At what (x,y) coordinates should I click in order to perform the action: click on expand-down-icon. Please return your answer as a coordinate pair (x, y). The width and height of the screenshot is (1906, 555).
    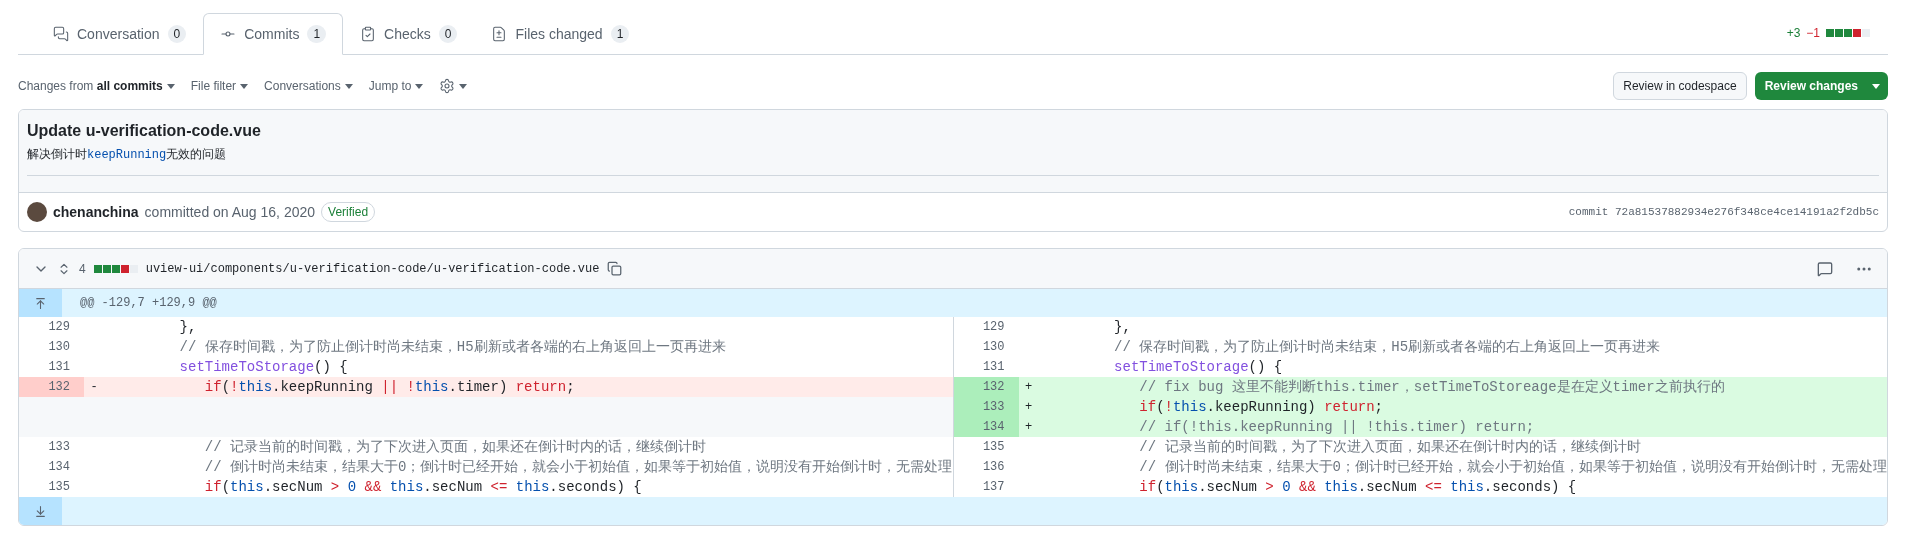
    Looking at the image, I should click on (40, 511).